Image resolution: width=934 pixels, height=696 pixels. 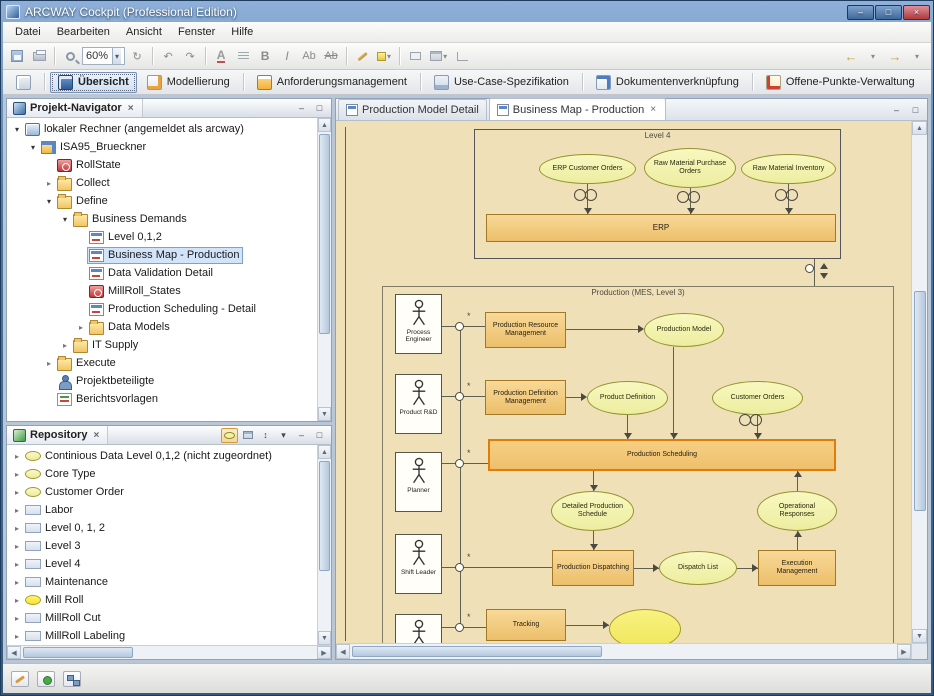 What do you see at coordinates (93, 82) in the screenshot?
I see `perspective-uebersicht: Übersicht` at bounding box center [93, 82].